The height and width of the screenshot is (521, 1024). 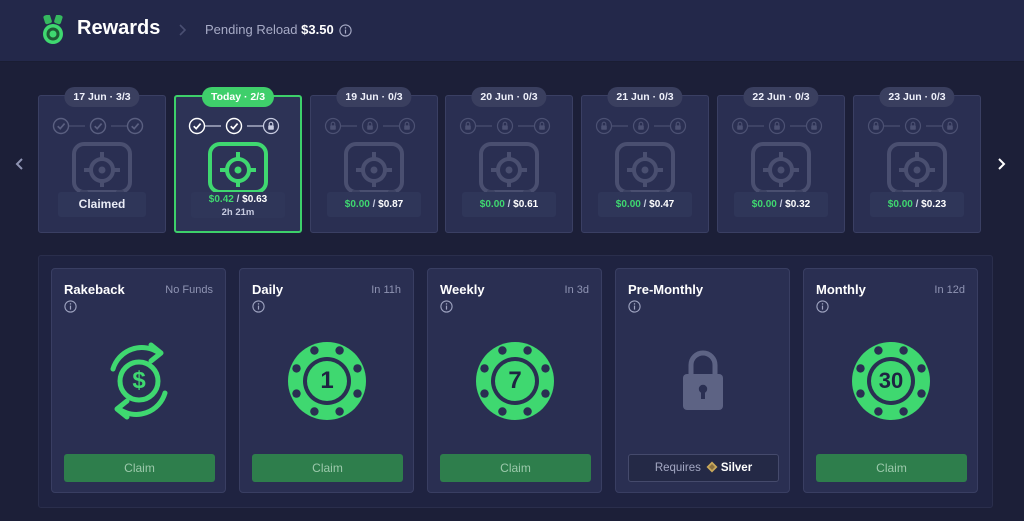 I want to click on day-label: Today · 2/3, so click(x=238, y=97).